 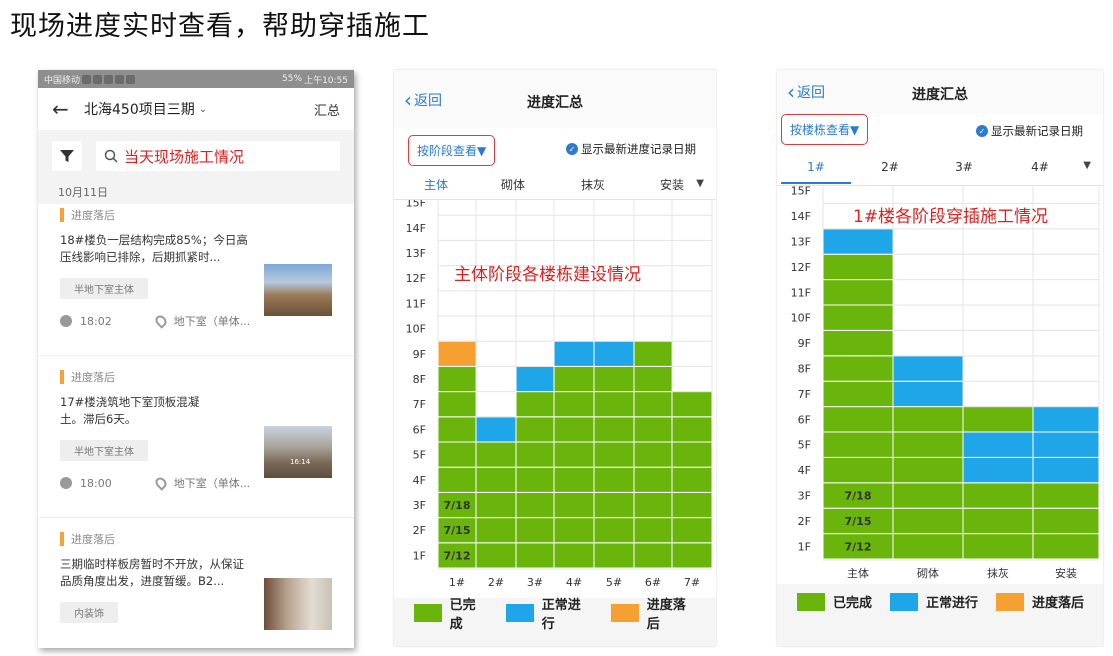 I want to click on show-date-toggle: ✓ 显示最新进度记录日期, so click(x=631, y=149).